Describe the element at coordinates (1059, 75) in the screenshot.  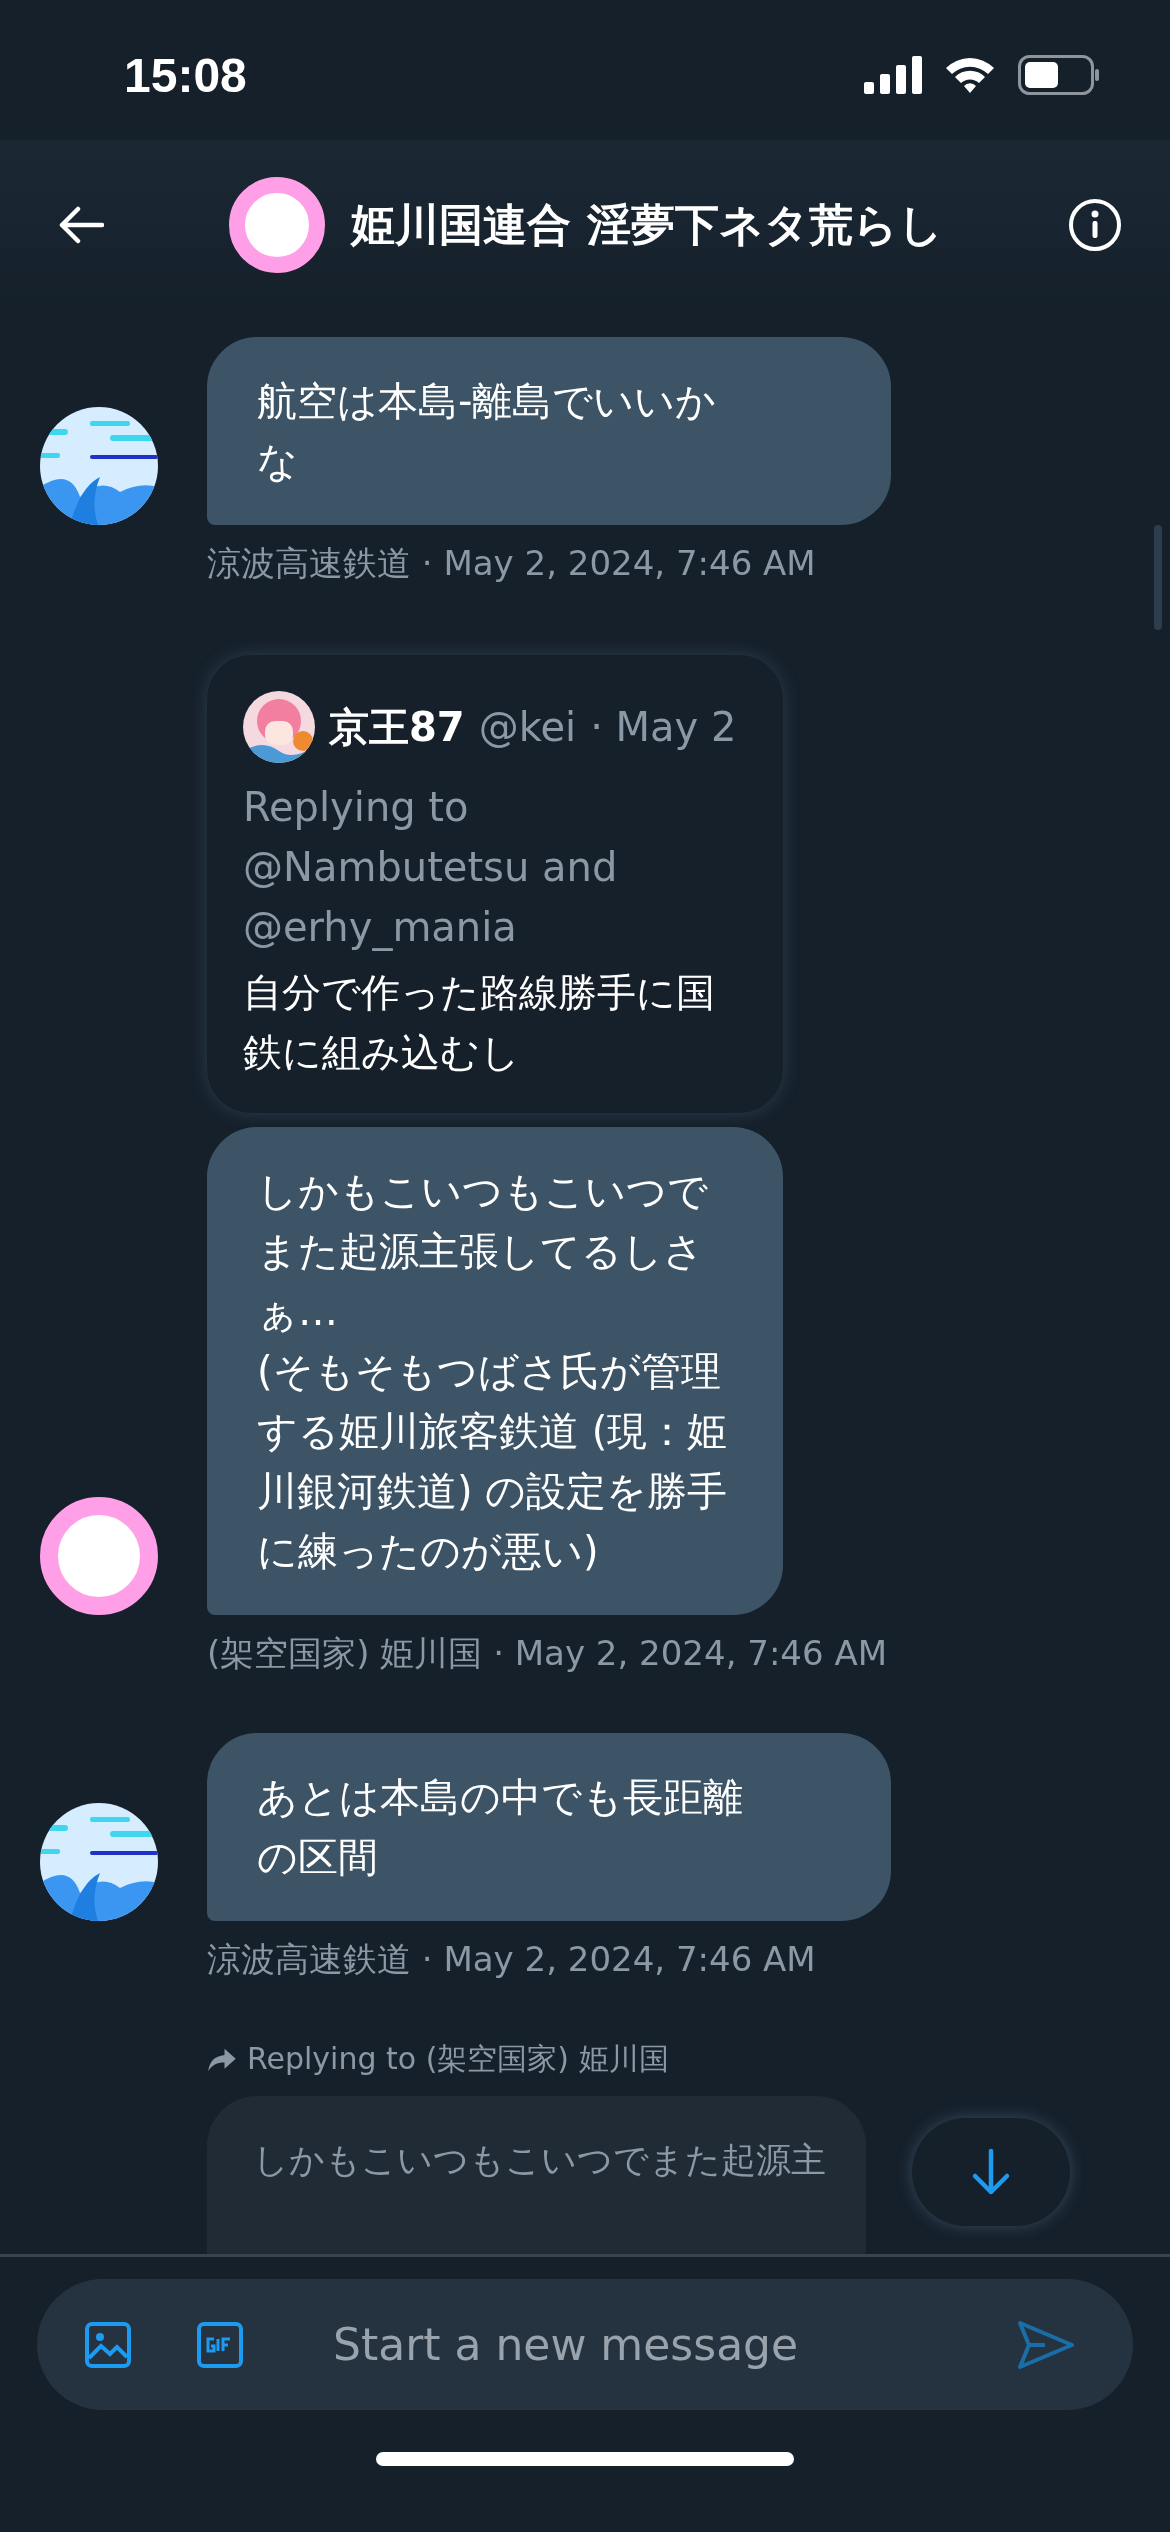
I see `battery-icon` at that location.